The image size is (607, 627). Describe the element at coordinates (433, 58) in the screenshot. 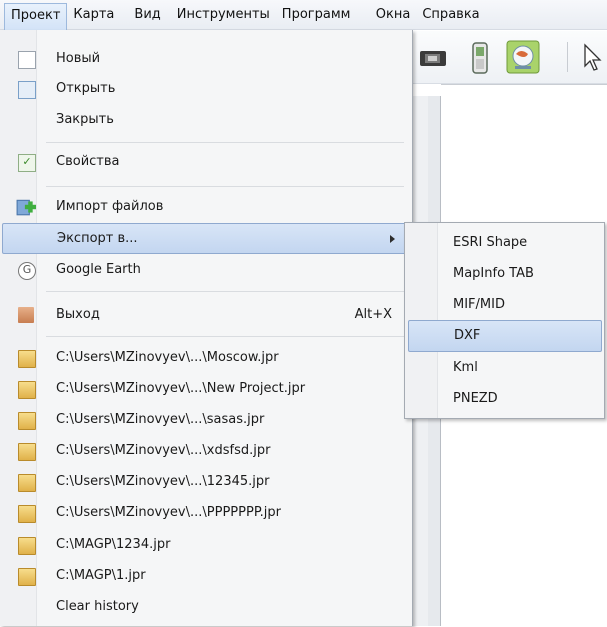

I see `gps-device-icon` at that location.